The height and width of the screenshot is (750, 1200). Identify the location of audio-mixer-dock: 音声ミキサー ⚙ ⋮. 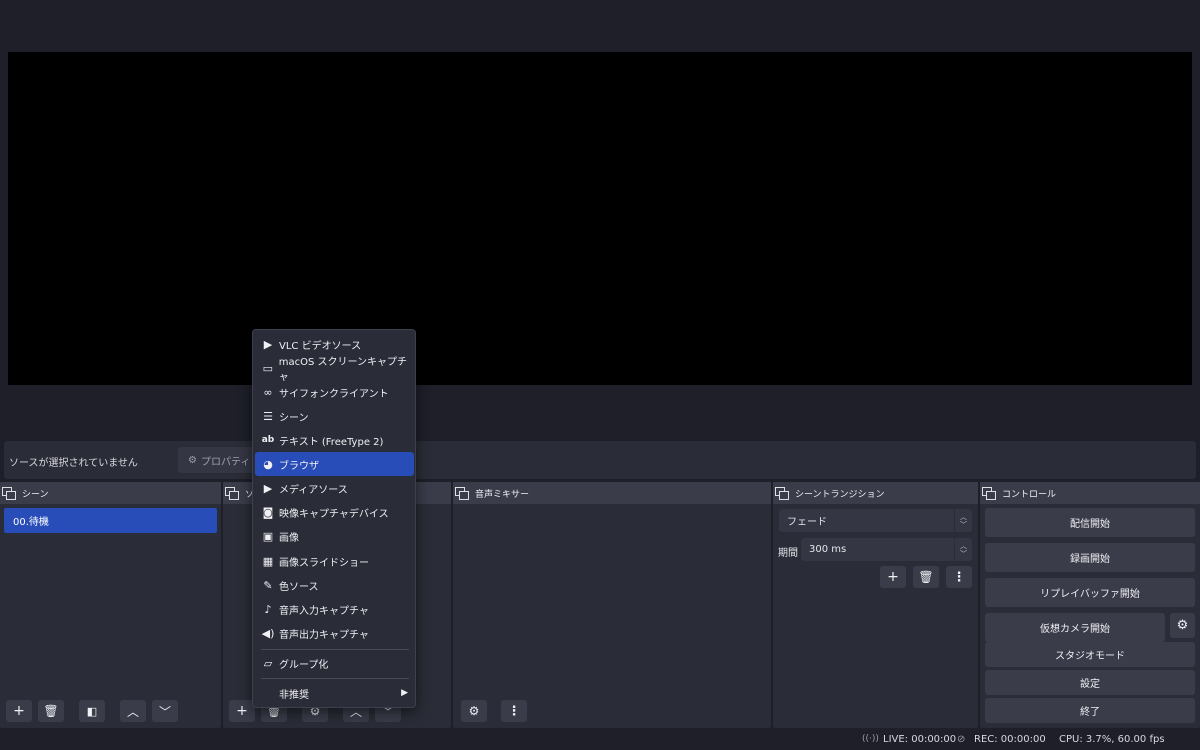
(612, 605).